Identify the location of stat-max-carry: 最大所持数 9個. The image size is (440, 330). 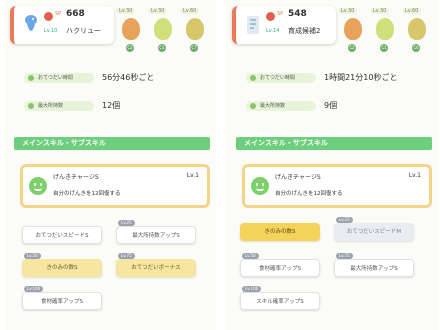
(336, 107).